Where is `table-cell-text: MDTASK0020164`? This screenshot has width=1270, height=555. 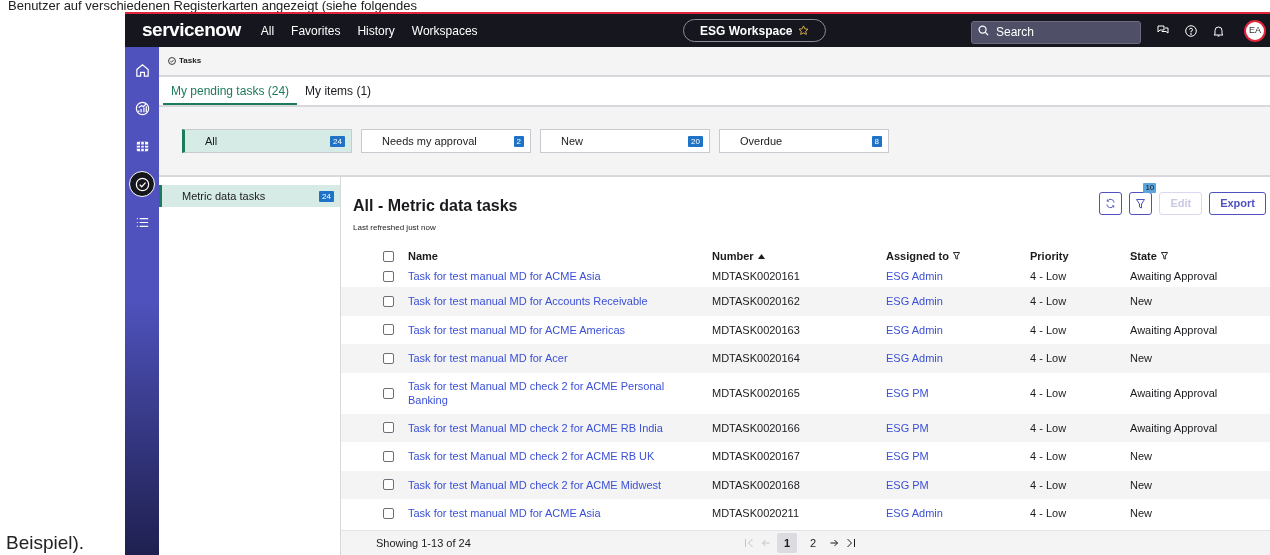
table-cell-text: MDTASK0020164 is located at coordinates (756, 358).